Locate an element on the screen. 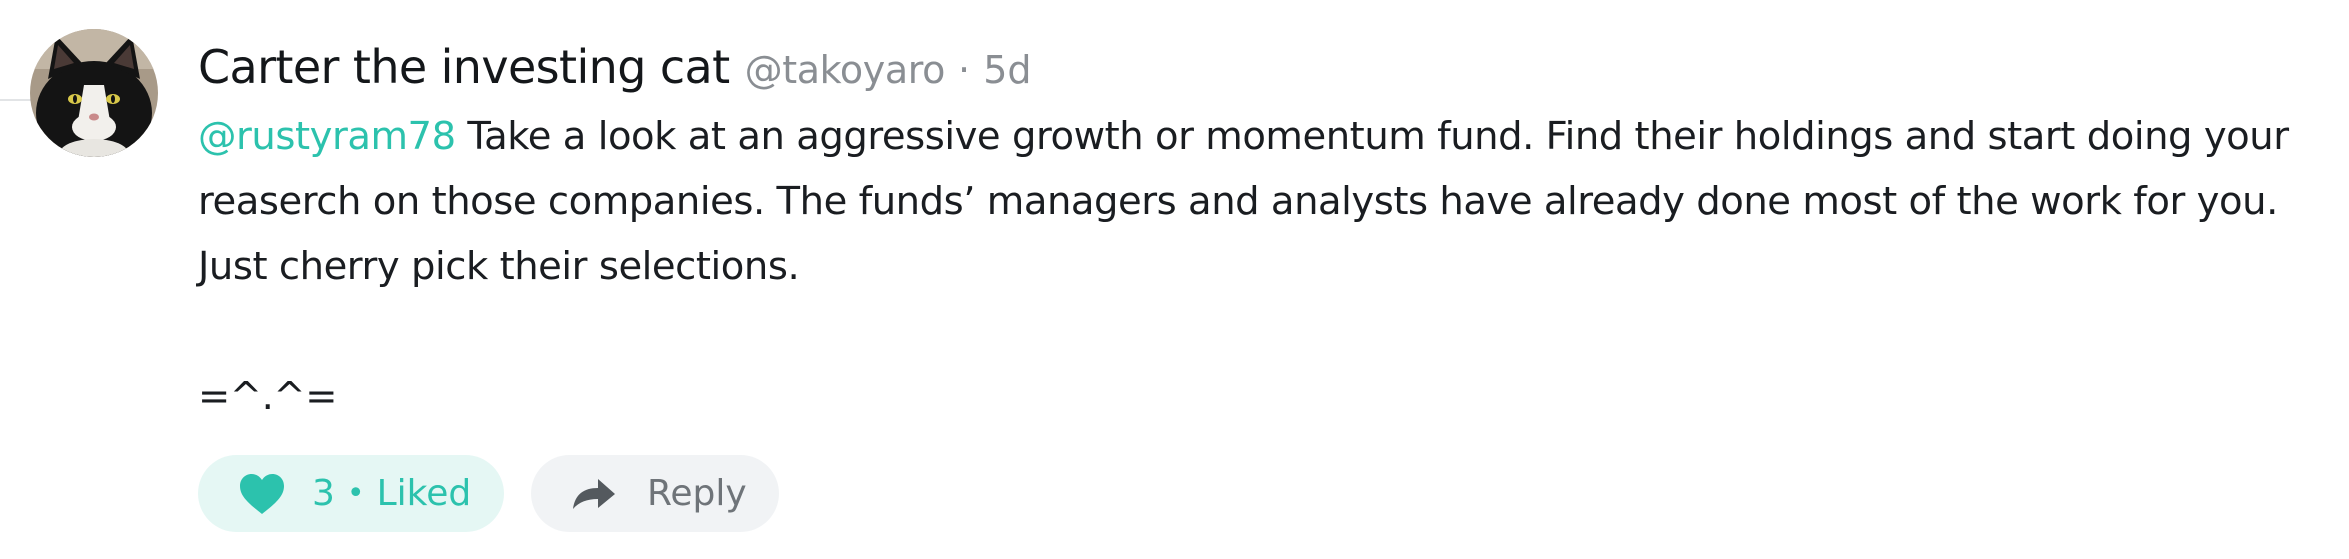 The width and height of the screenshot is (2349, 559). thread-connector-line is located at coordinates (16, 100).